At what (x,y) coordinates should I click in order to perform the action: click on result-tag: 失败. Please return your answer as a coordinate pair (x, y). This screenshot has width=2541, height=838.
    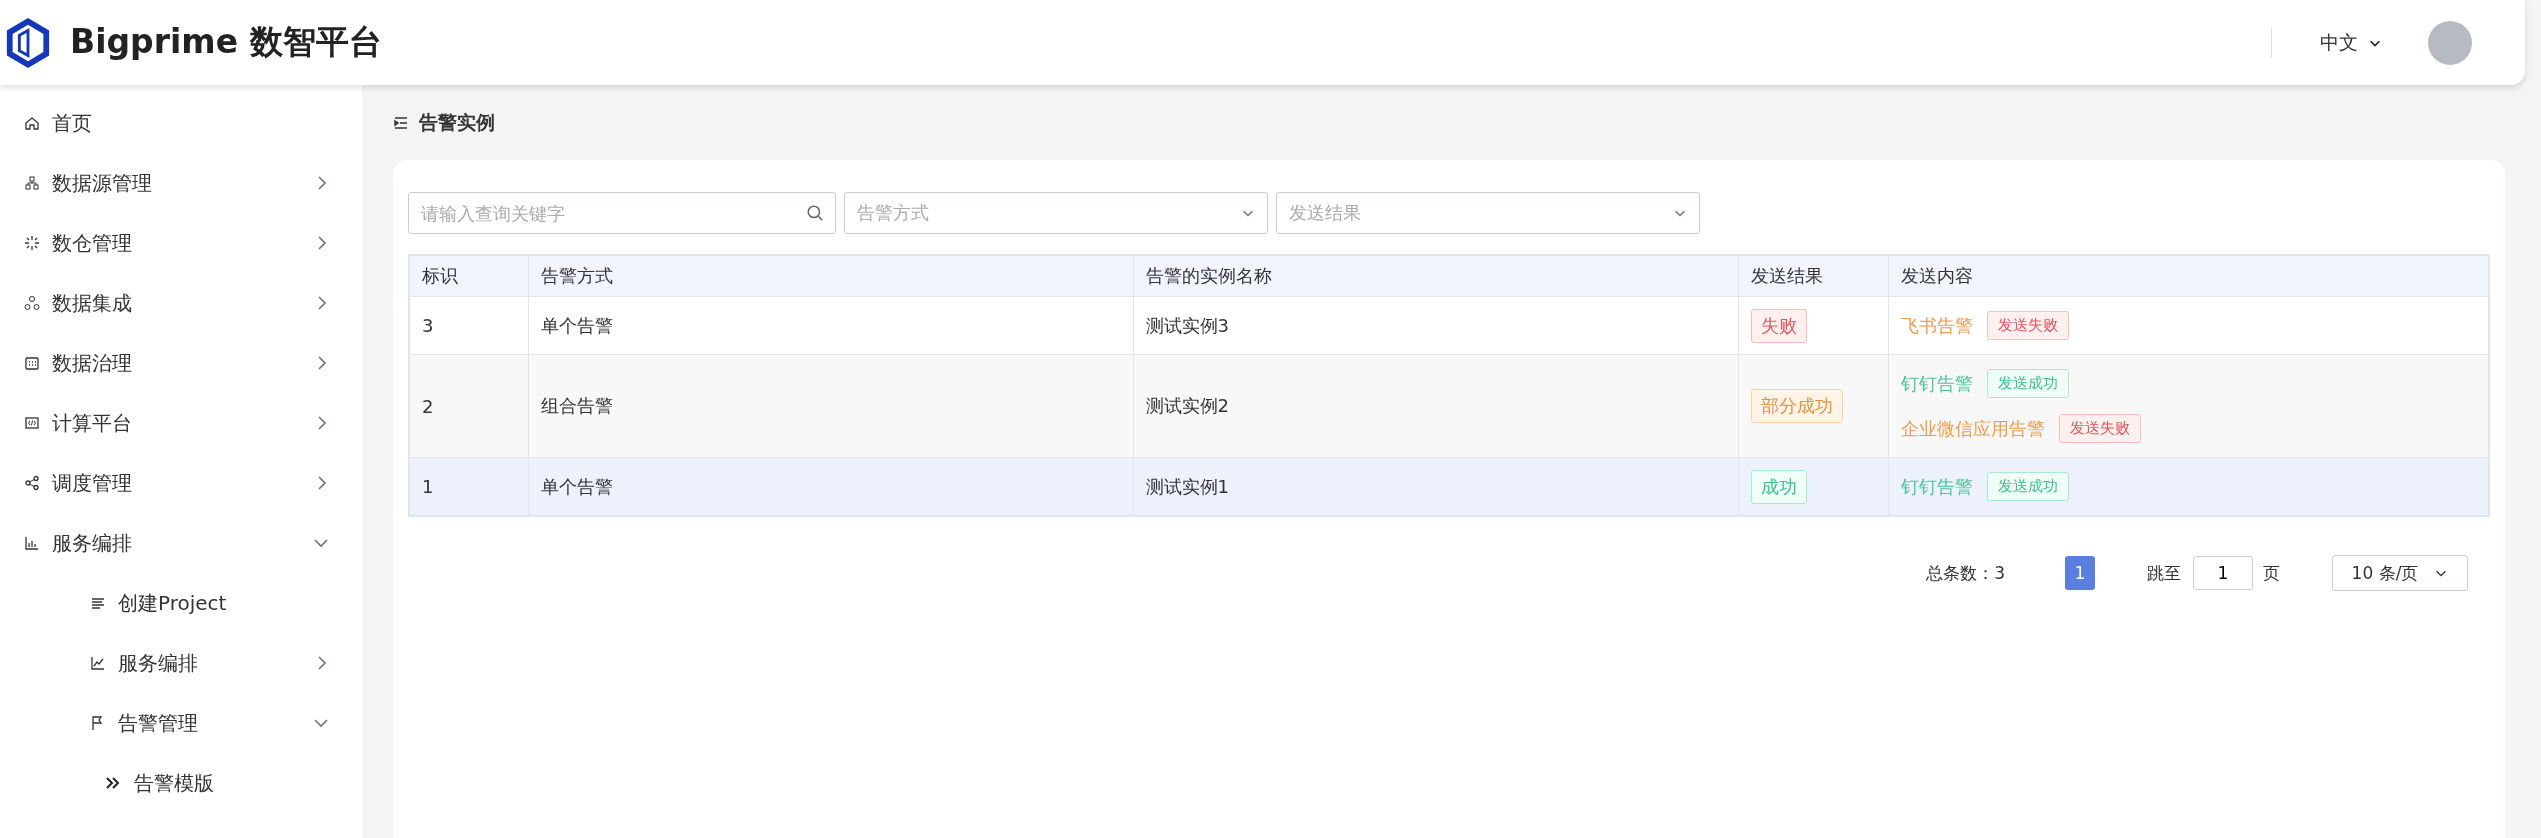
    Looking at the image, I should click on (1778, 325).